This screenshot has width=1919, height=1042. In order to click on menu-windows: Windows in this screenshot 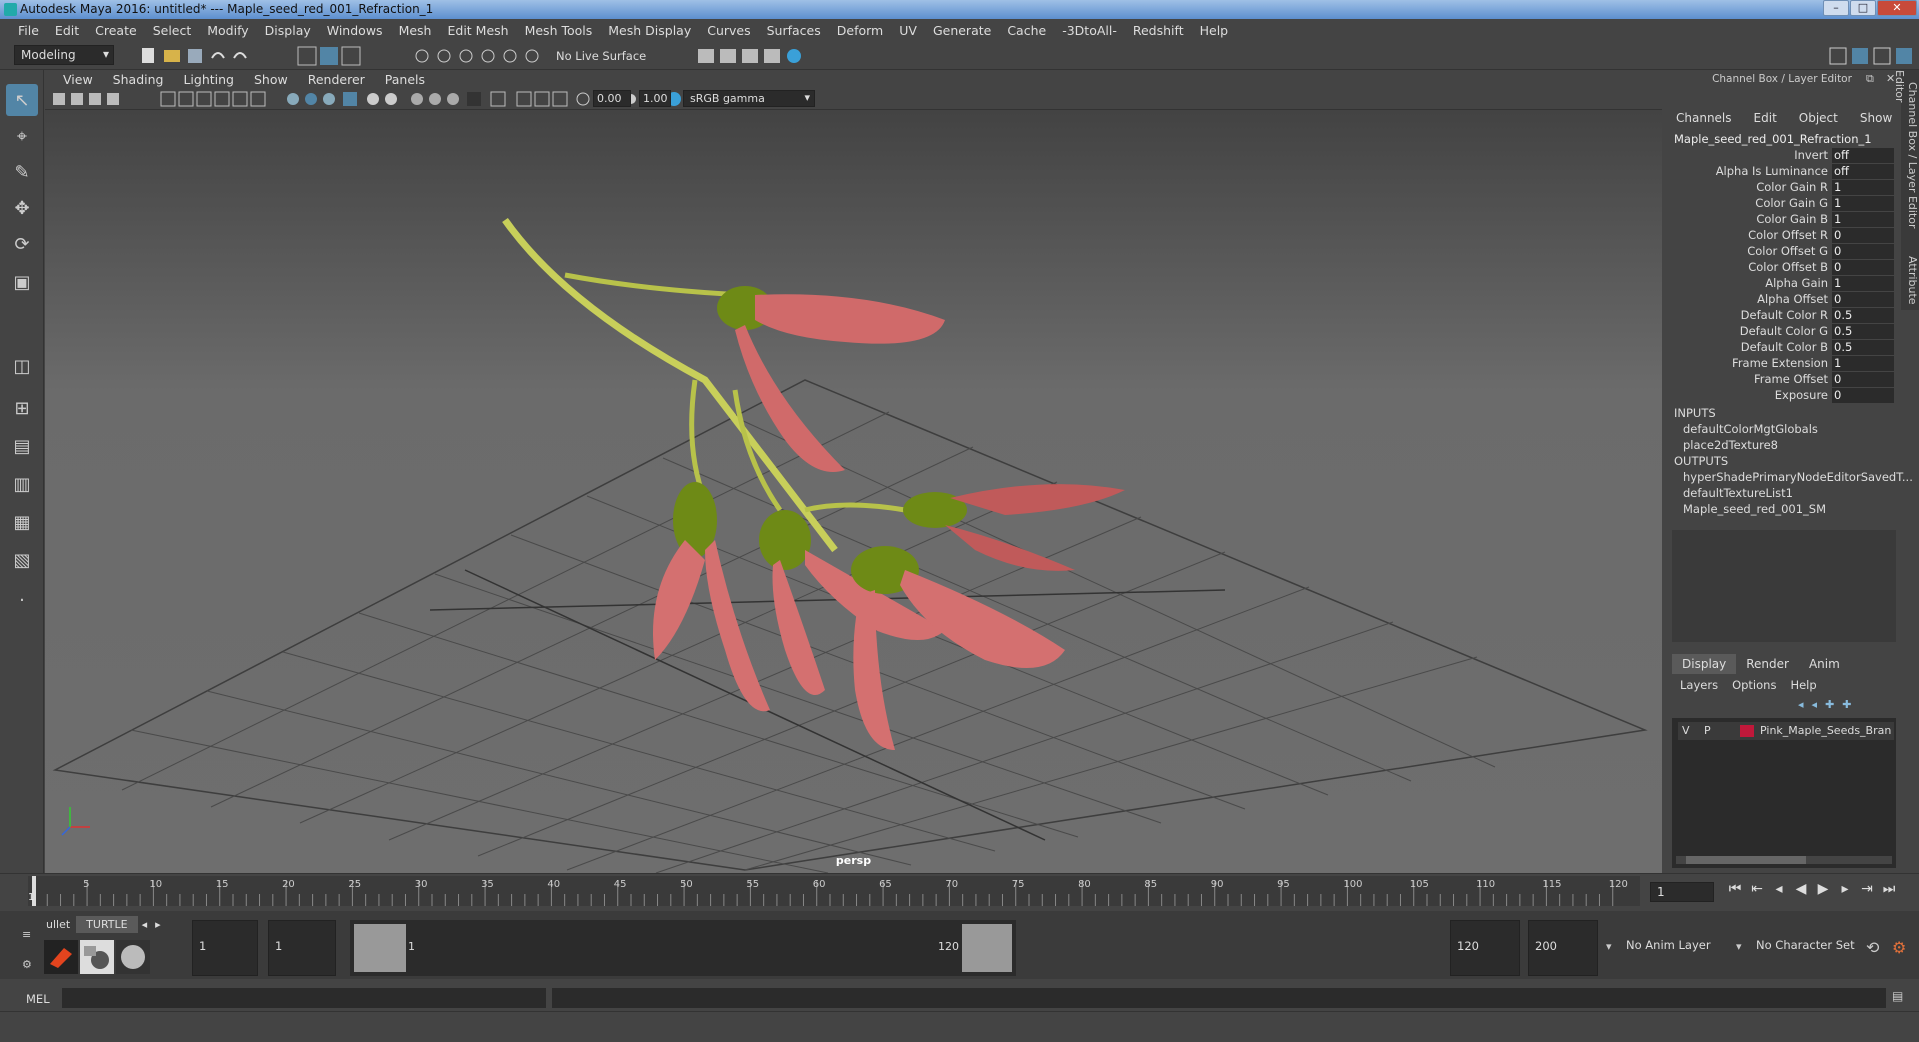, I will do `click(355, 30)`.